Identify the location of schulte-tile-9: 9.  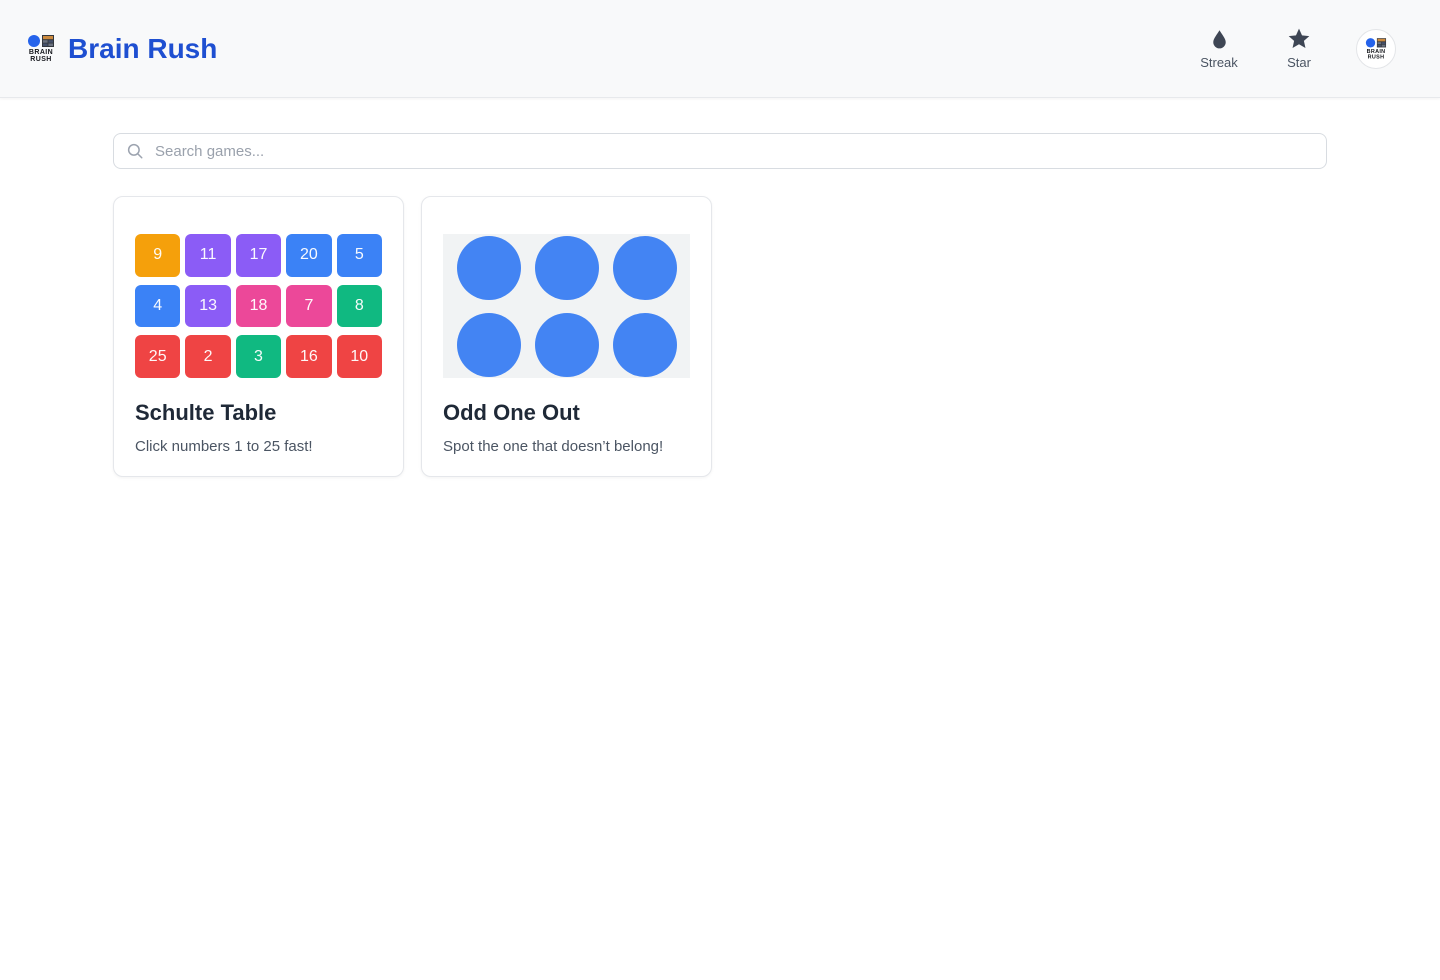
(158, 255).